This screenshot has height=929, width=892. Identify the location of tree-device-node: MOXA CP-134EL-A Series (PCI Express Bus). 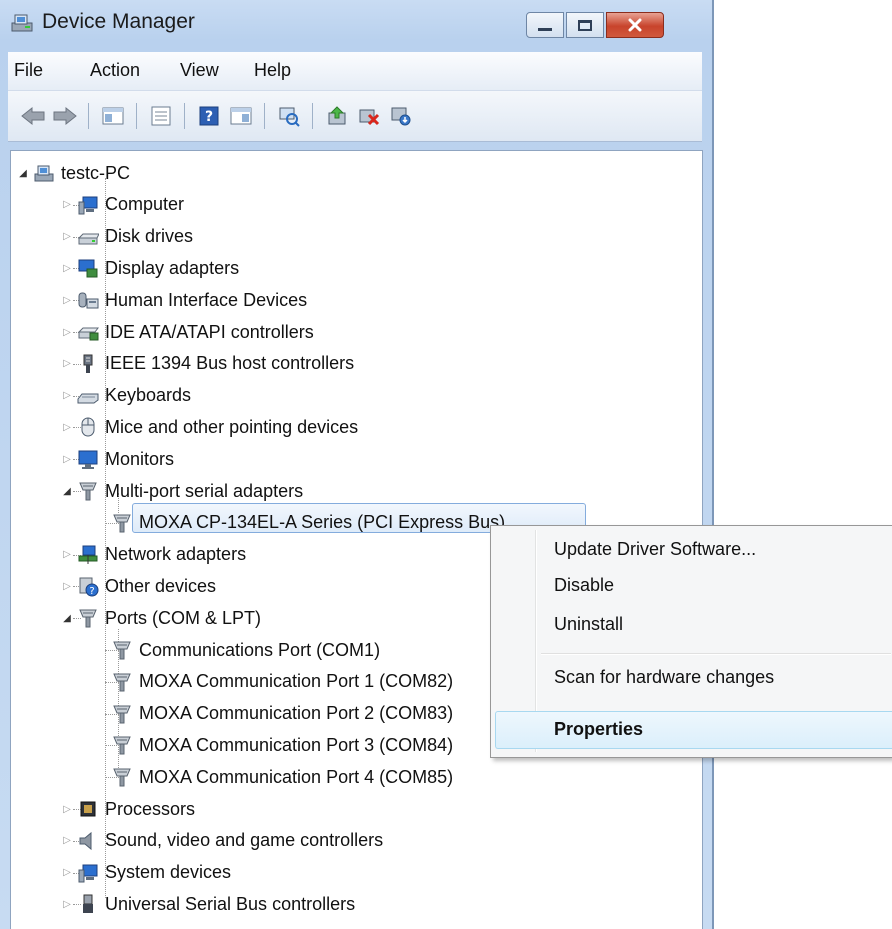
(308, 523).